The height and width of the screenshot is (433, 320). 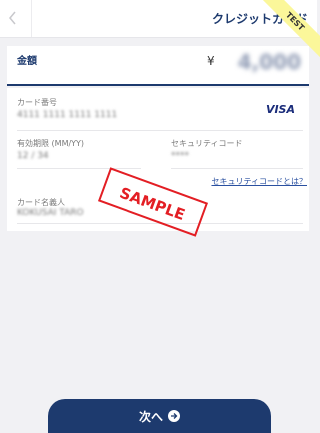 What do you see at coordinates (33, 156) in the screenshot?
I see `expiry-field: 12 / 34` at bounding box center [33, 156].